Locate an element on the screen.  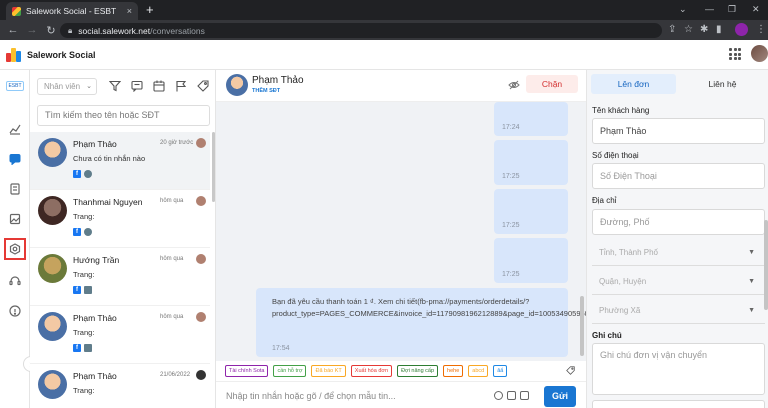
new-tab-button: + is located at coordinates (150, 9).